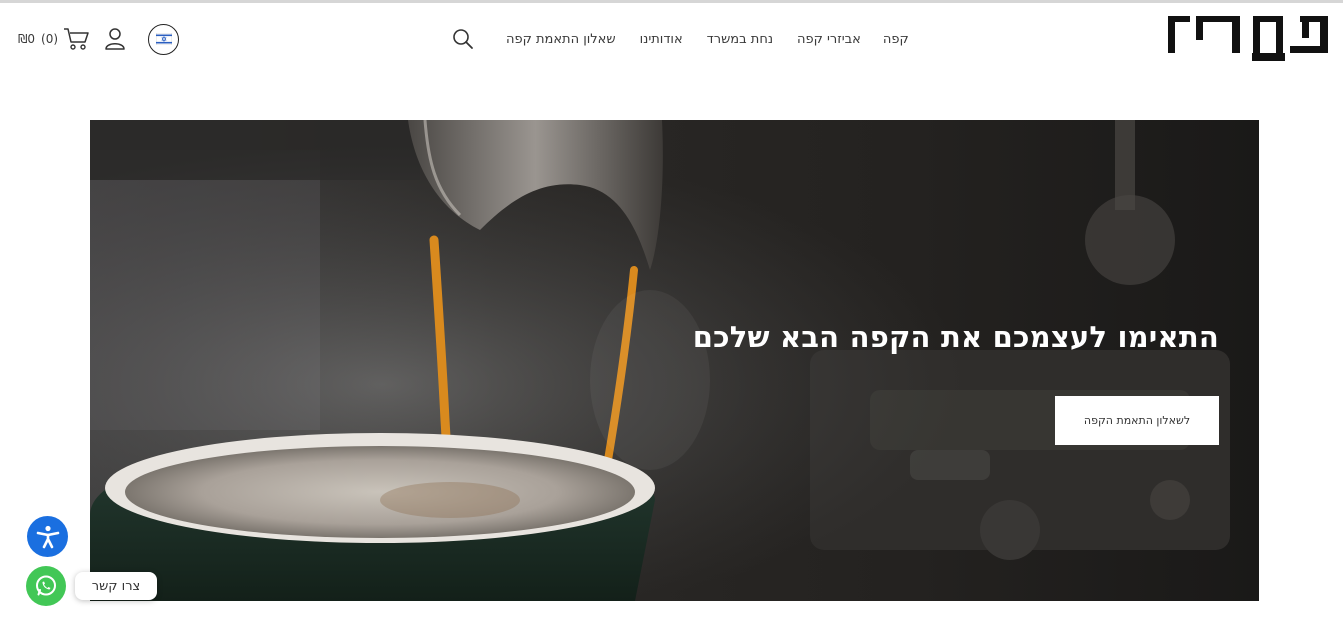 This screenshot has width=1343, height=621. I want to click on search-icon, so click(463, 39).